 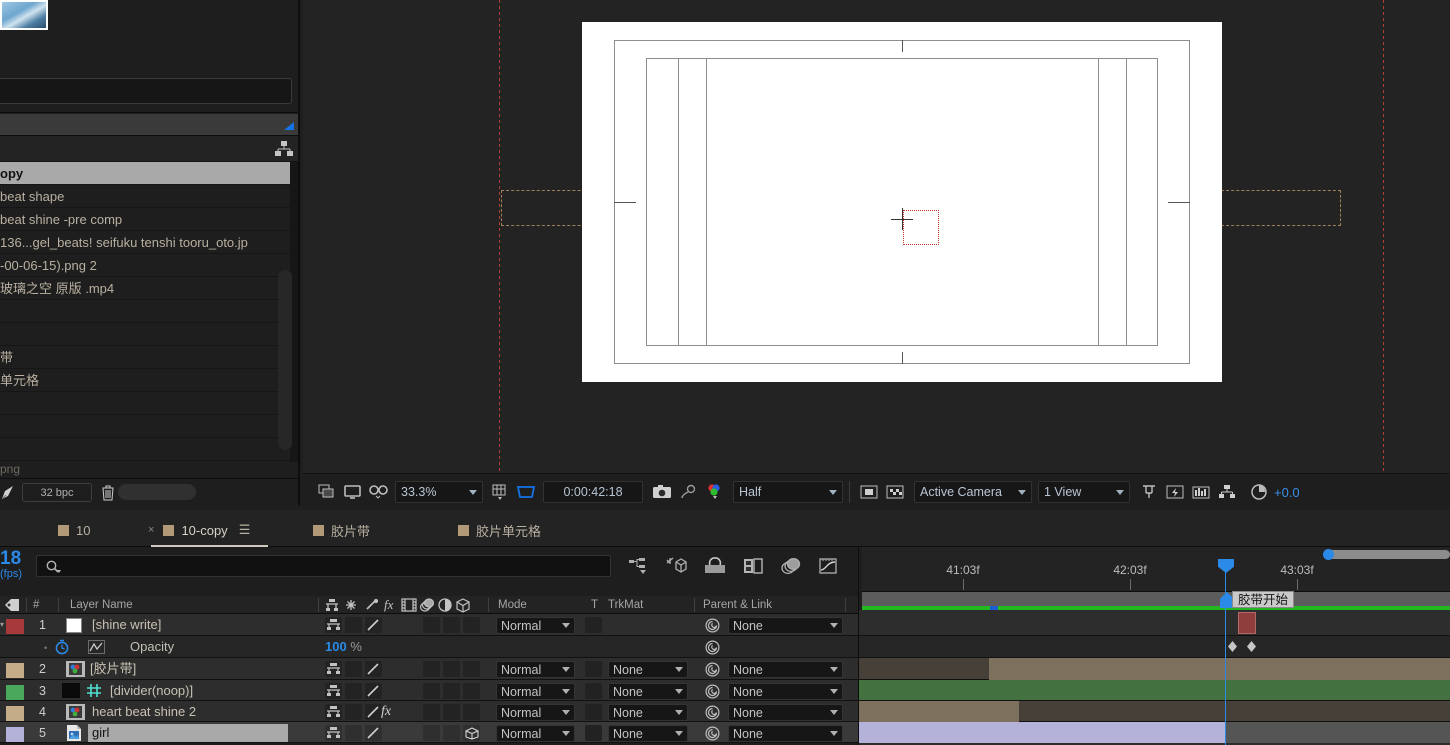 What do you see at coordinates (439, 492) in the screenshot?
I see `magnification-dropdown: 33.3%` at bounding box center [439, 492].